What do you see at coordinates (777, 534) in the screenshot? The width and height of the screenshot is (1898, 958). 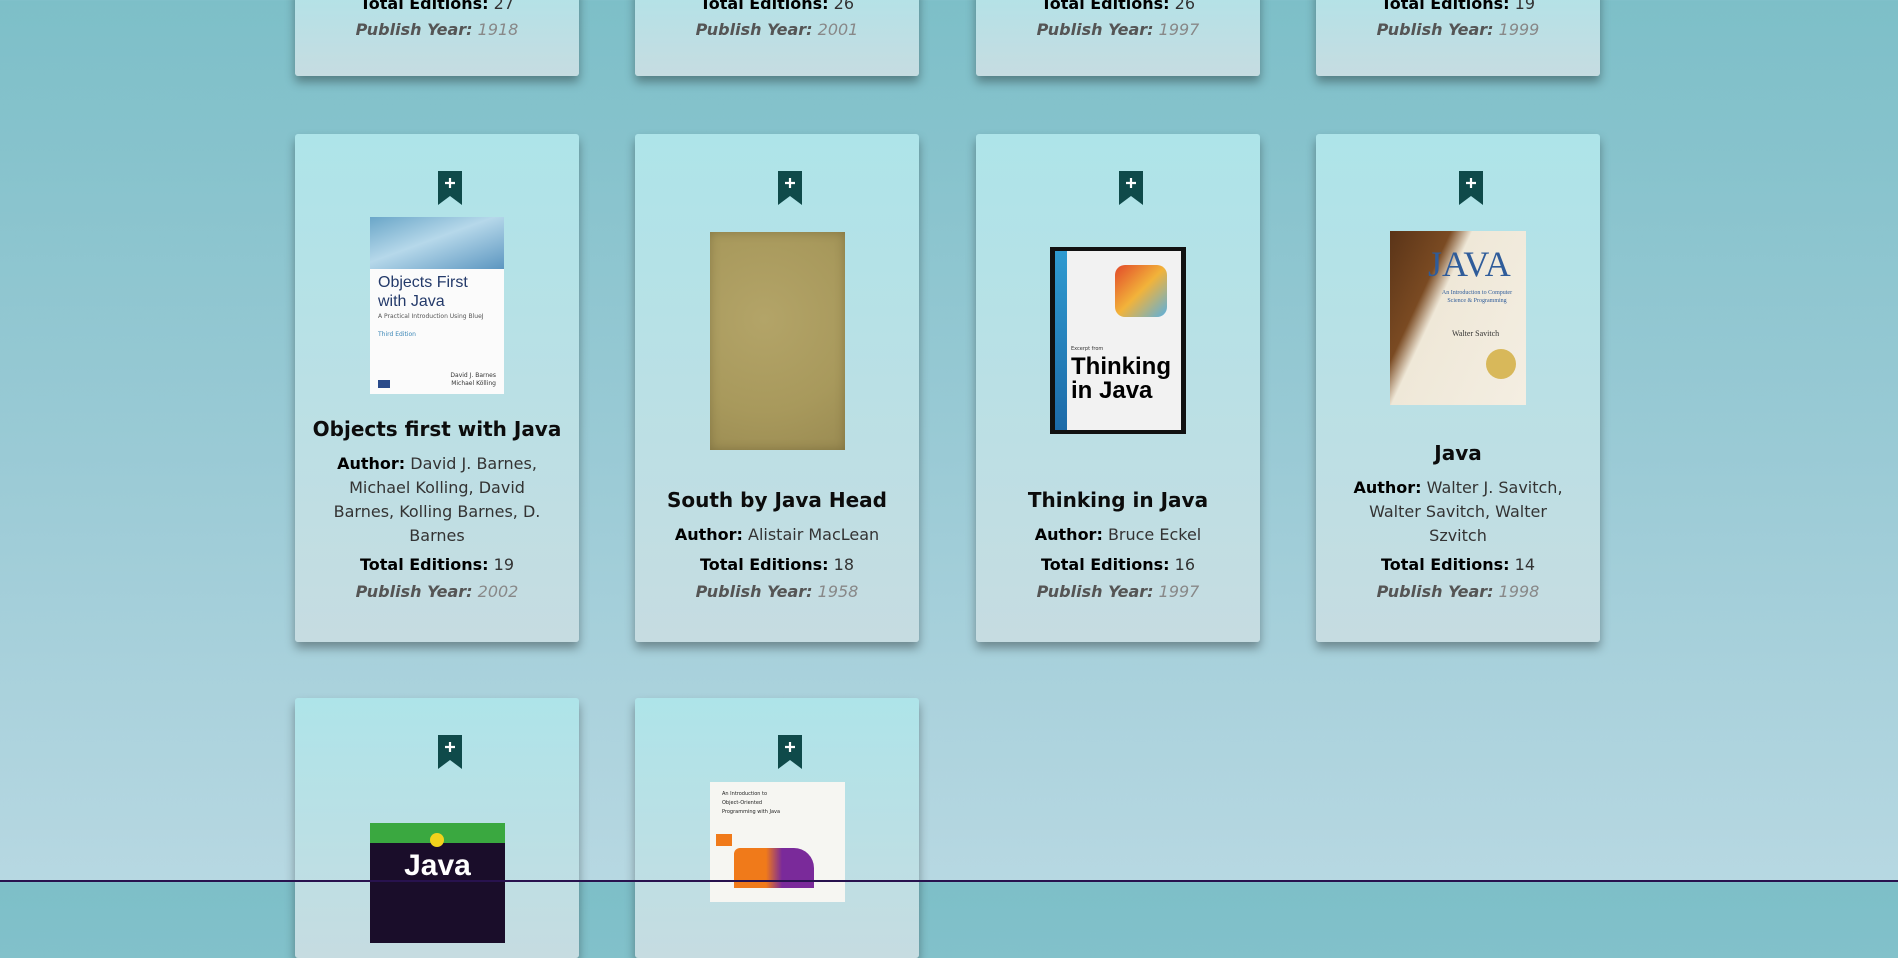 I see `book-author: Author: Alistair MacLean` at bounding box center [777, 534].